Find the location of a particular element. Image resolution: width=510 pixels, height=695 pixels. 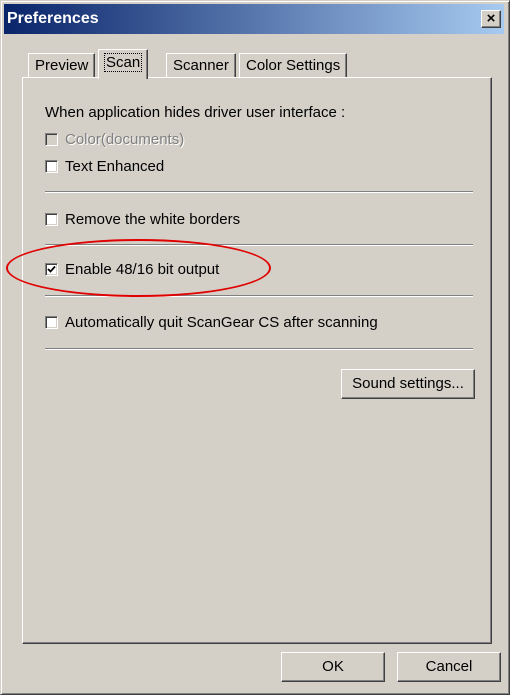

tab-scan-label: Scan is located at coordinates (123, 62).